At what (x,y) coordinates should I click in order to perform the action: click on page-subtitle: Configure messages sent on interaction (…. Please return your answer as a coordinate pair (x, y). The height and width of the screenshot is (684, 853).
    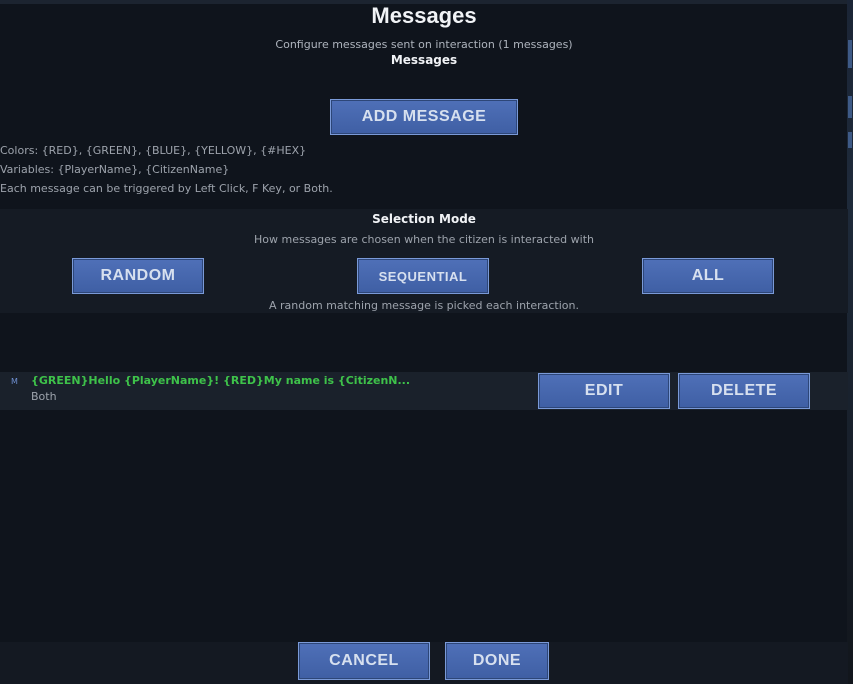
    Looking at the image, I should click on (424, 44).